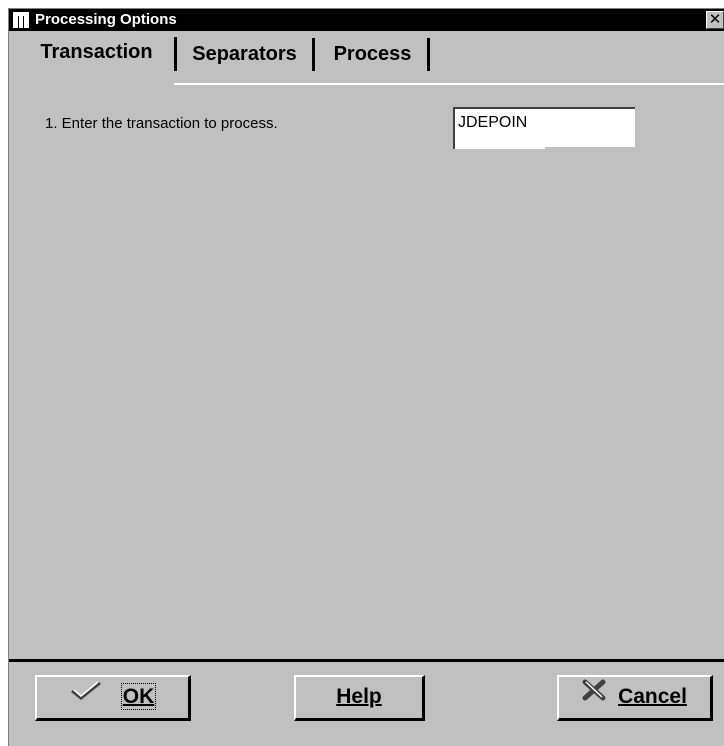 The width and height of the screenshot is (724, 746). I want to click on cancel-label: Cancel, so click(652, 696).